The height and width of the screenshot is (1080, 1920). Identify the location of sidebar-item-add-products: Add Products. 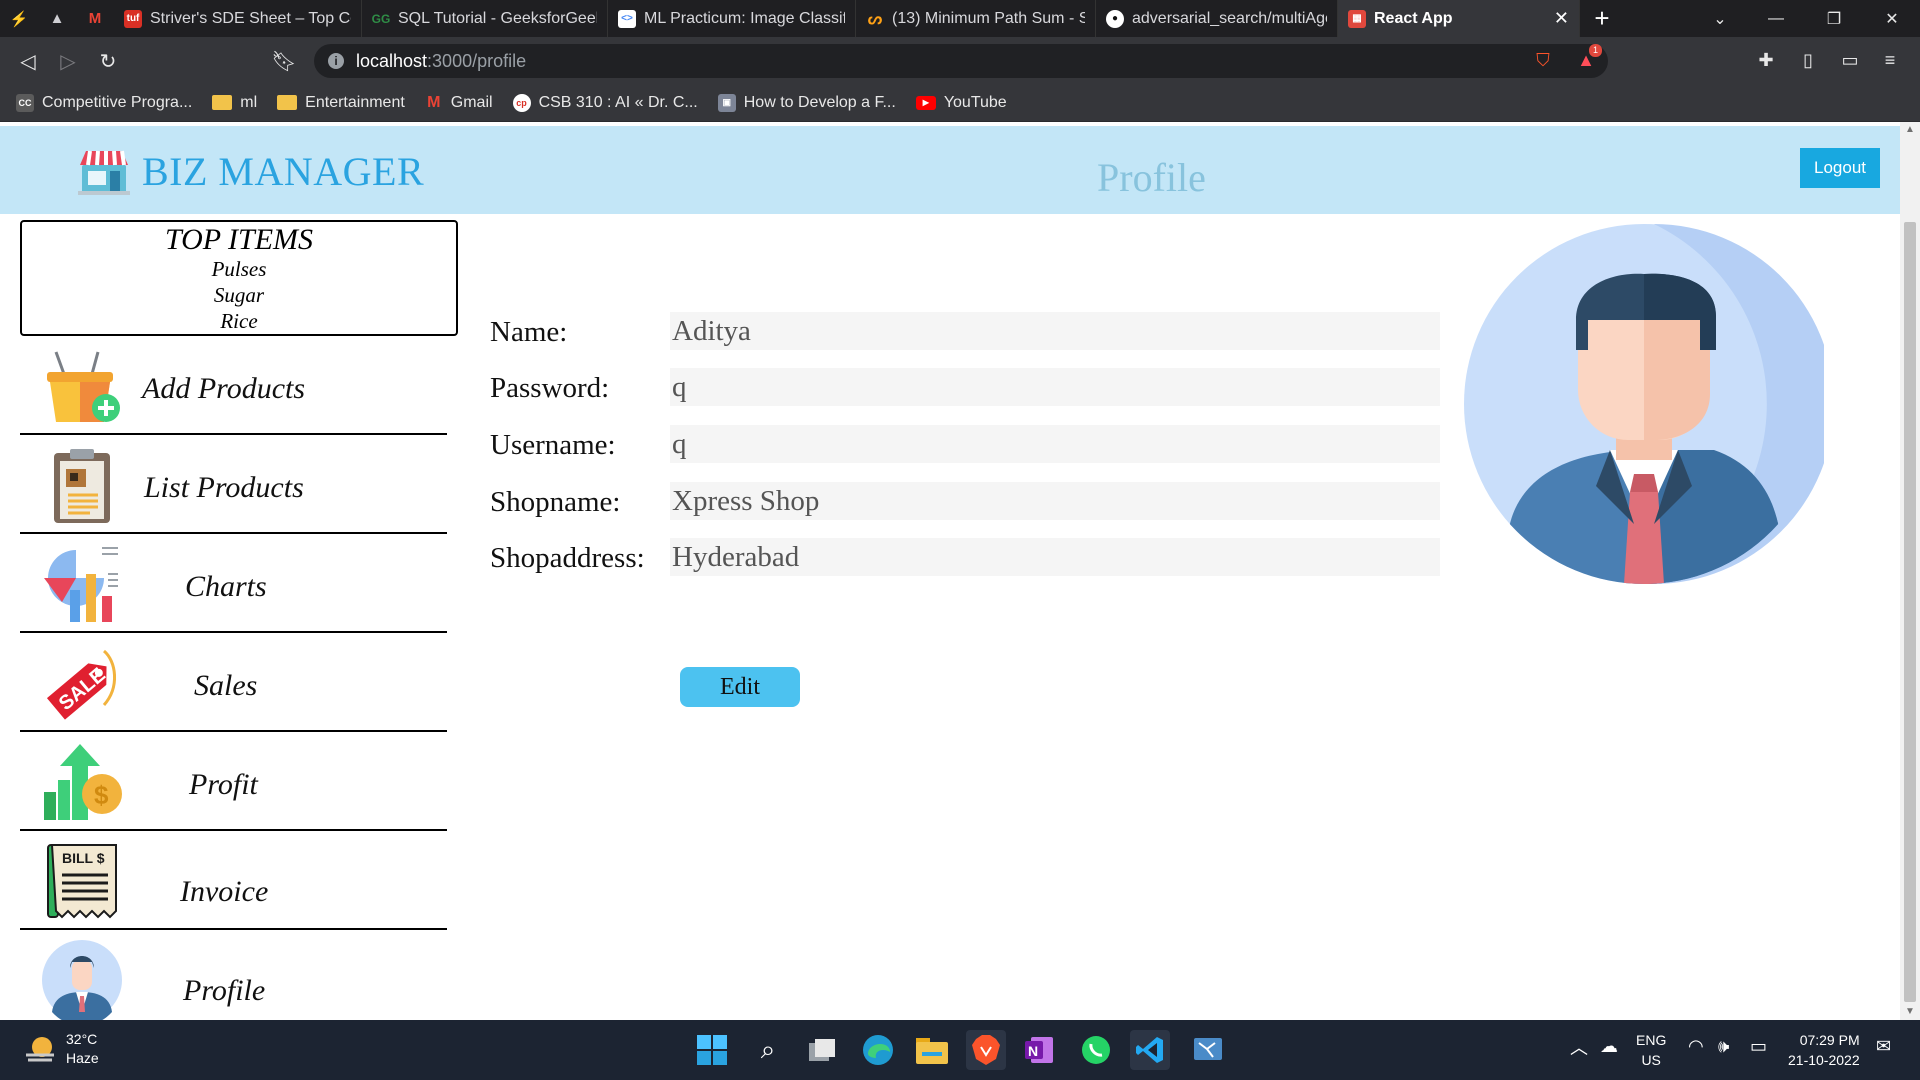
(233, 385).